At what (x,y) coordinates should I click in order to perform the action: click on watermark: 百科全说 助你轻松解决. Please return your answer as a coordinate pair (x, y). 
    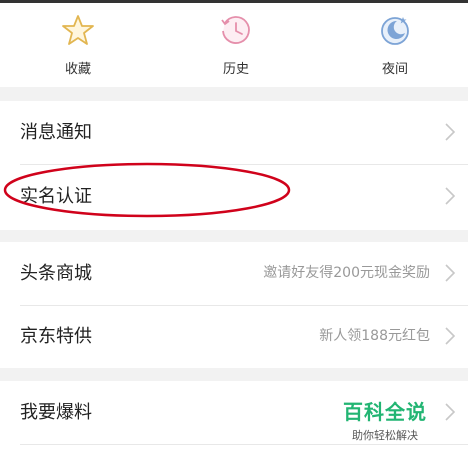
    Looking at the image, I should click on (385, 419).